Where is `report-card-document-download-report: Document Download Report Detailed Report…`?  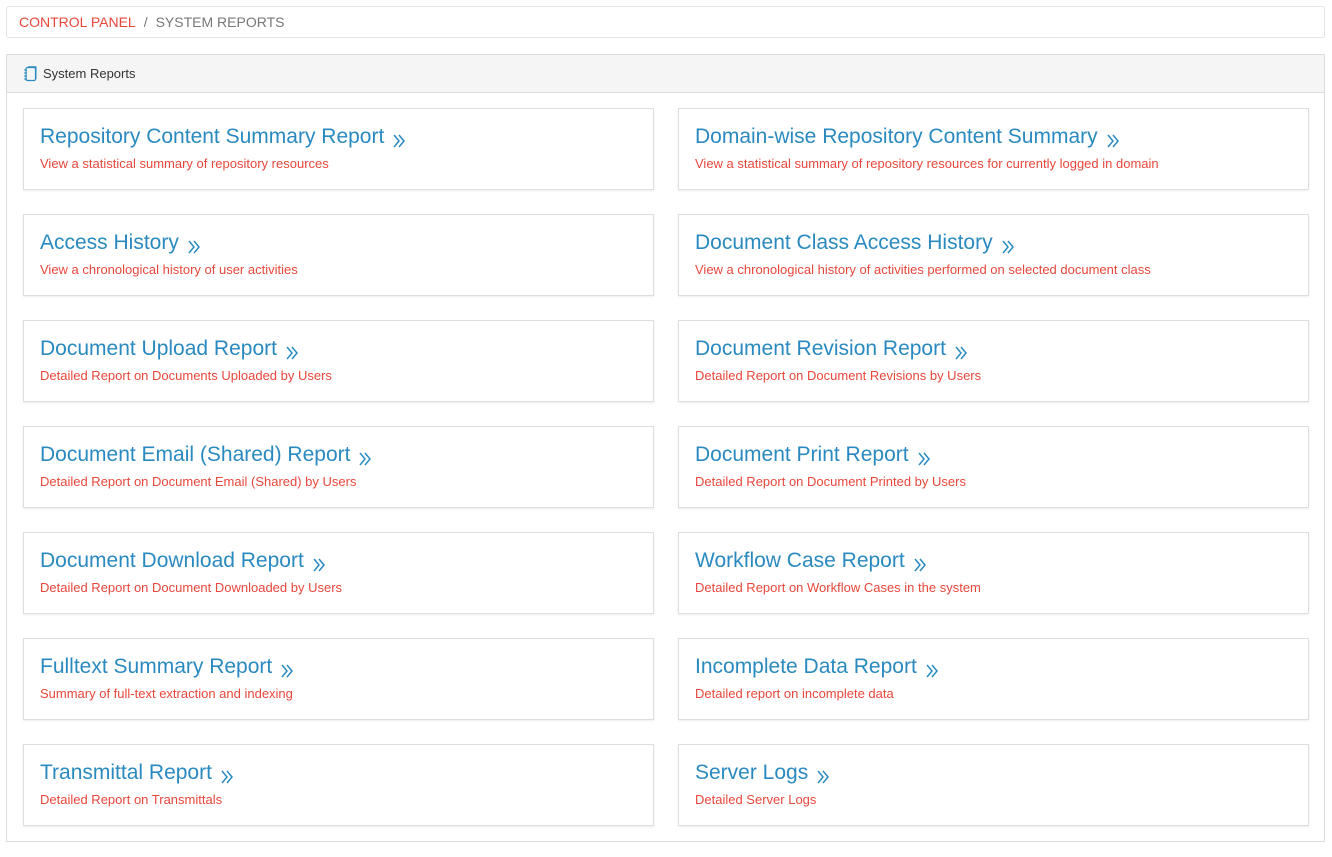 report-card-document-download-report: Document Download Report Detailed Report… is located at coordinates (338, 573).